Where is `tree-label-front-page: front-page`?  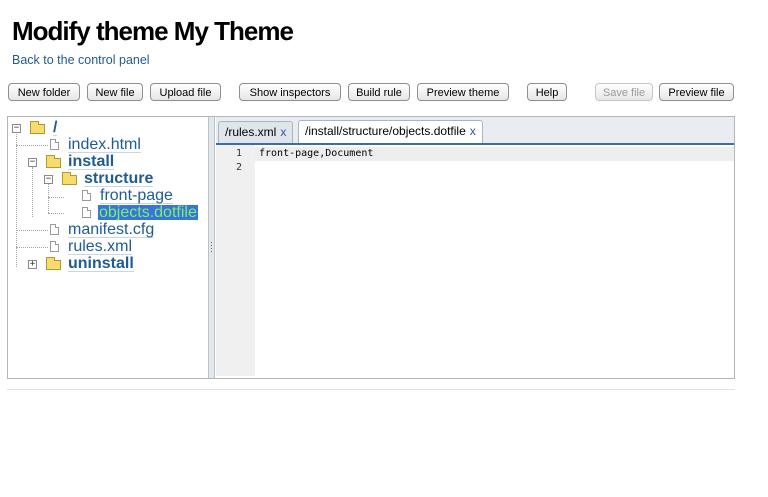 tree-label-front-page: front-page is located at coordinates (136, 196).